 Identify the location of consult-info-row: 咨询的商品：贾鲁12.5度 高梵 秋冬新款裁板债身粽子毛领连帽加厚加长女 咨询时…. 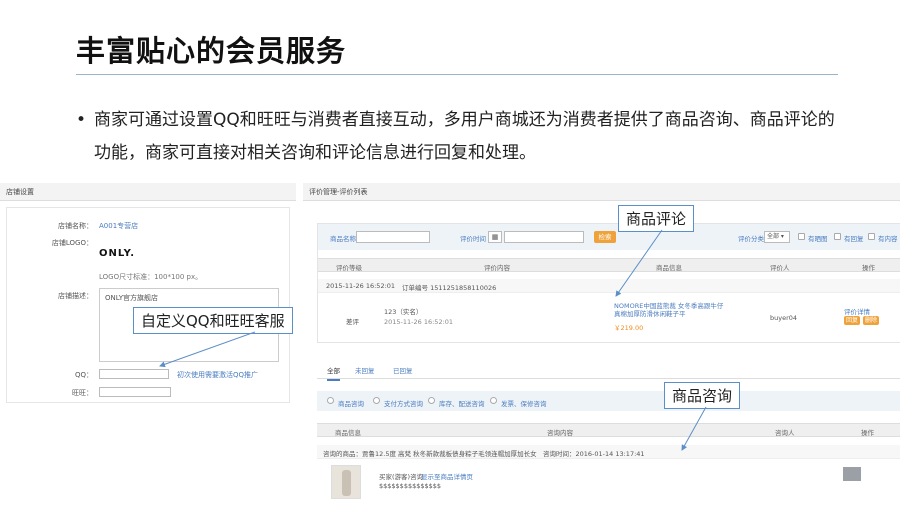
(608, 452).